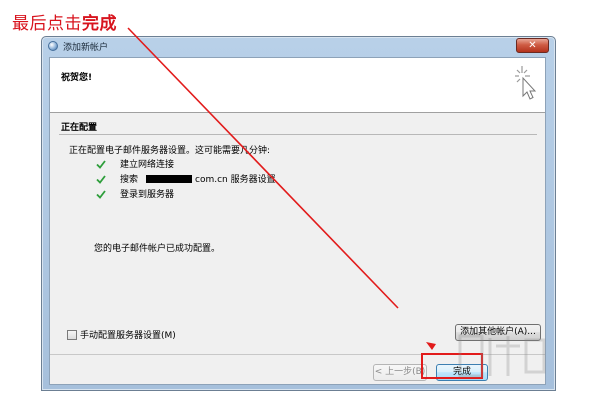 The image size is (599, 400). What do you see at coordinates (169, 178) in the screenshot?
I see `redacted-domain` at bounding box center [169, 178].